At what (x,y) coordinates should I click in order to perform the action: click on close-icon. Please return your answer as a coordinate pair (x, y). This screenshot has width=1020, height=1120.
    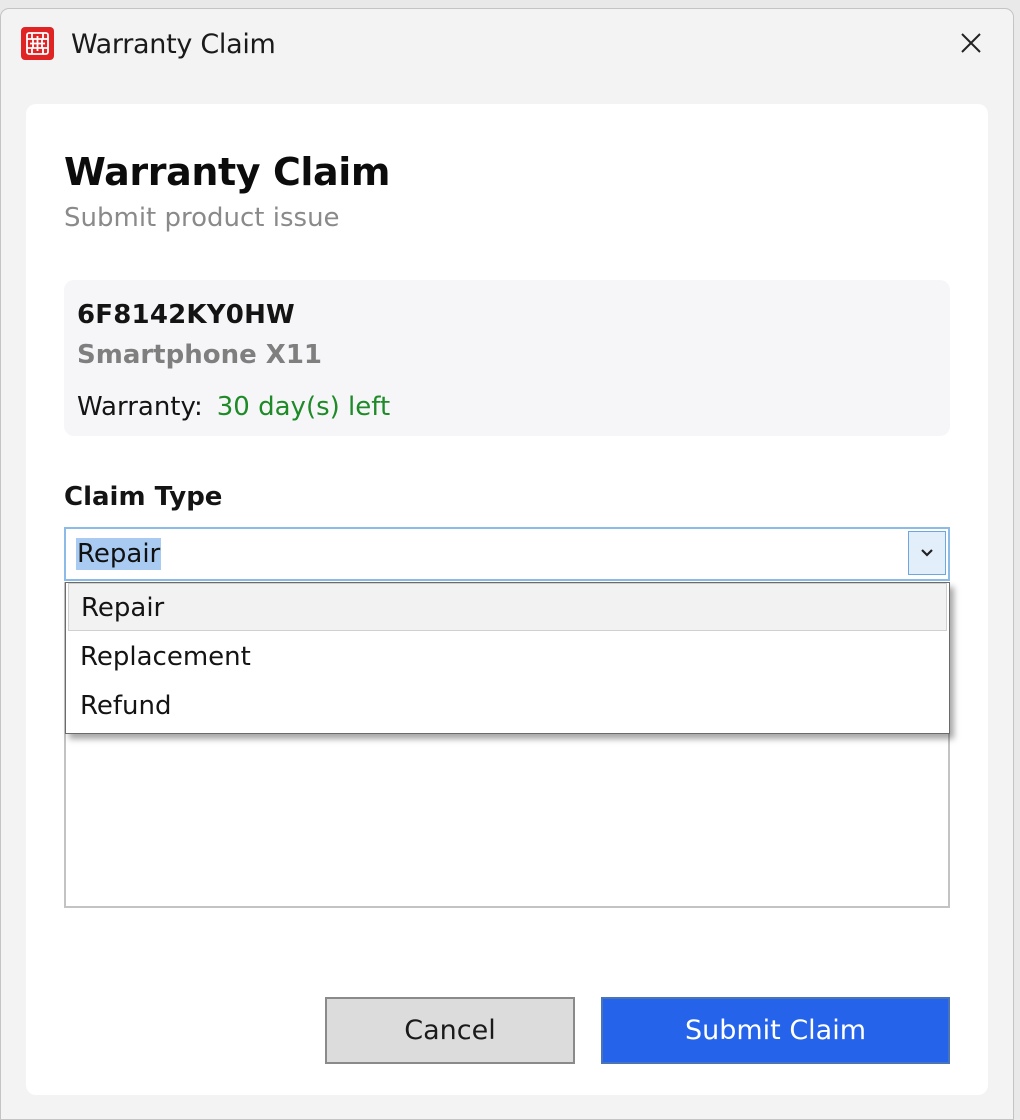
    Looking at the image, I should click on (971, 43).